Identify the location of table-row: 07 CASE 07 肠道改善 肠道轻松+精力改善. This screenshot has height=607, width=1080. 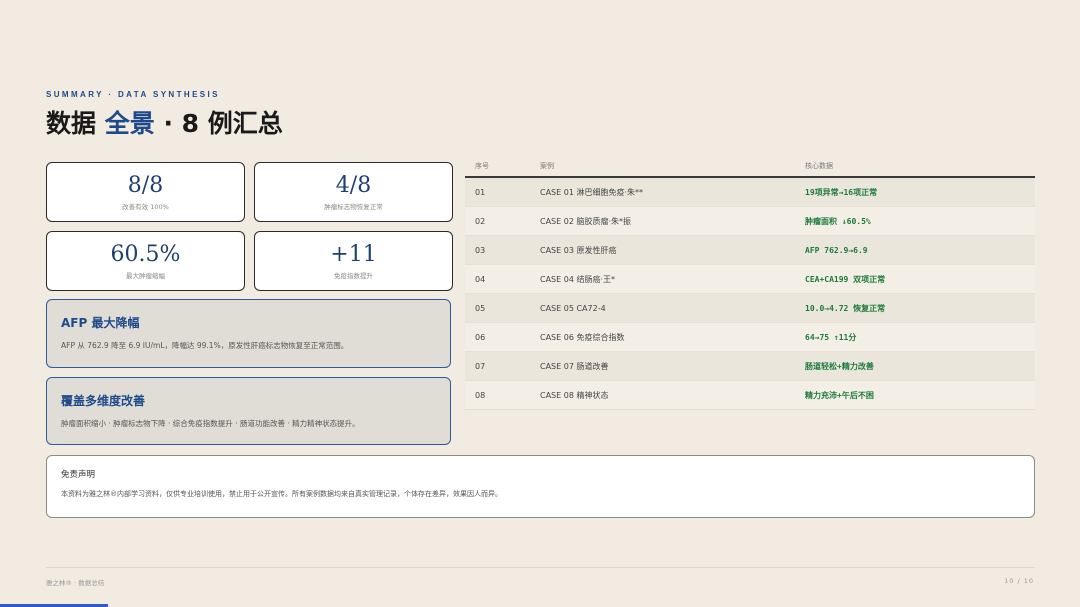
(750, 366).